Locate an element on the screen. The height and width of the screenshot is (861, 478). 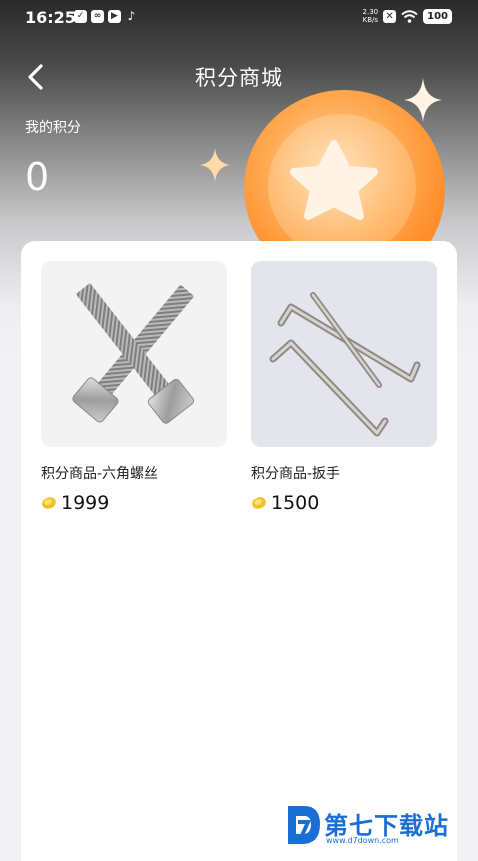
product-image-hex-wrenches is located at coordinates (344, 354).